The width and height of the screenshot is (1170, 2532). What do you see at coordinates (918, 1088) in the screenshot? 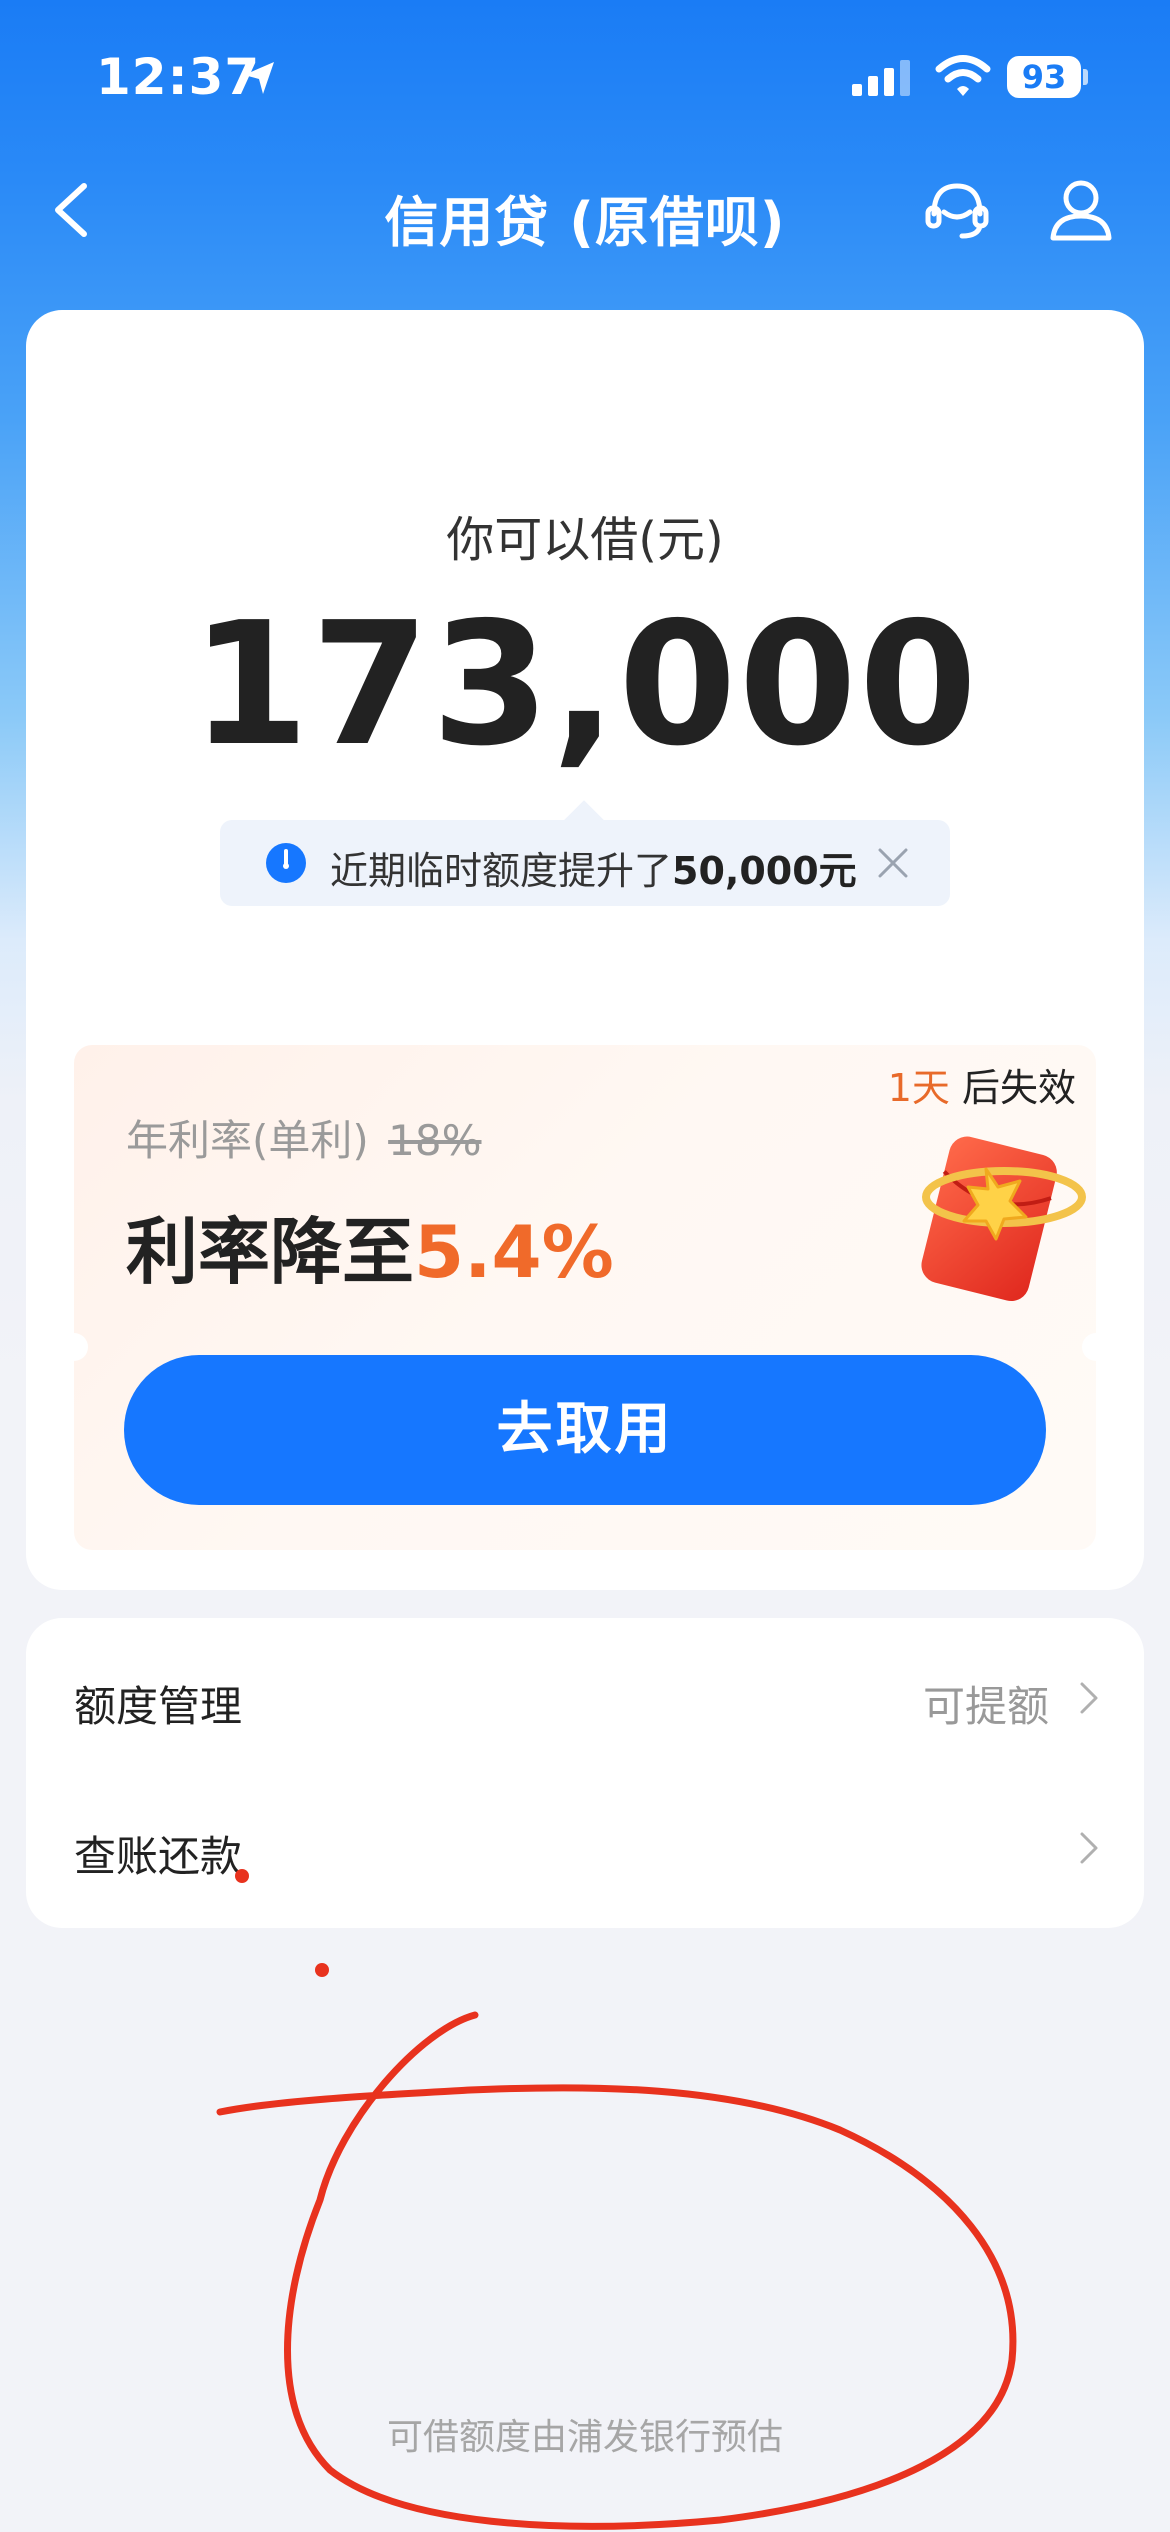
I see `expiry-days: 1天` at bounding box center [918, 1088].